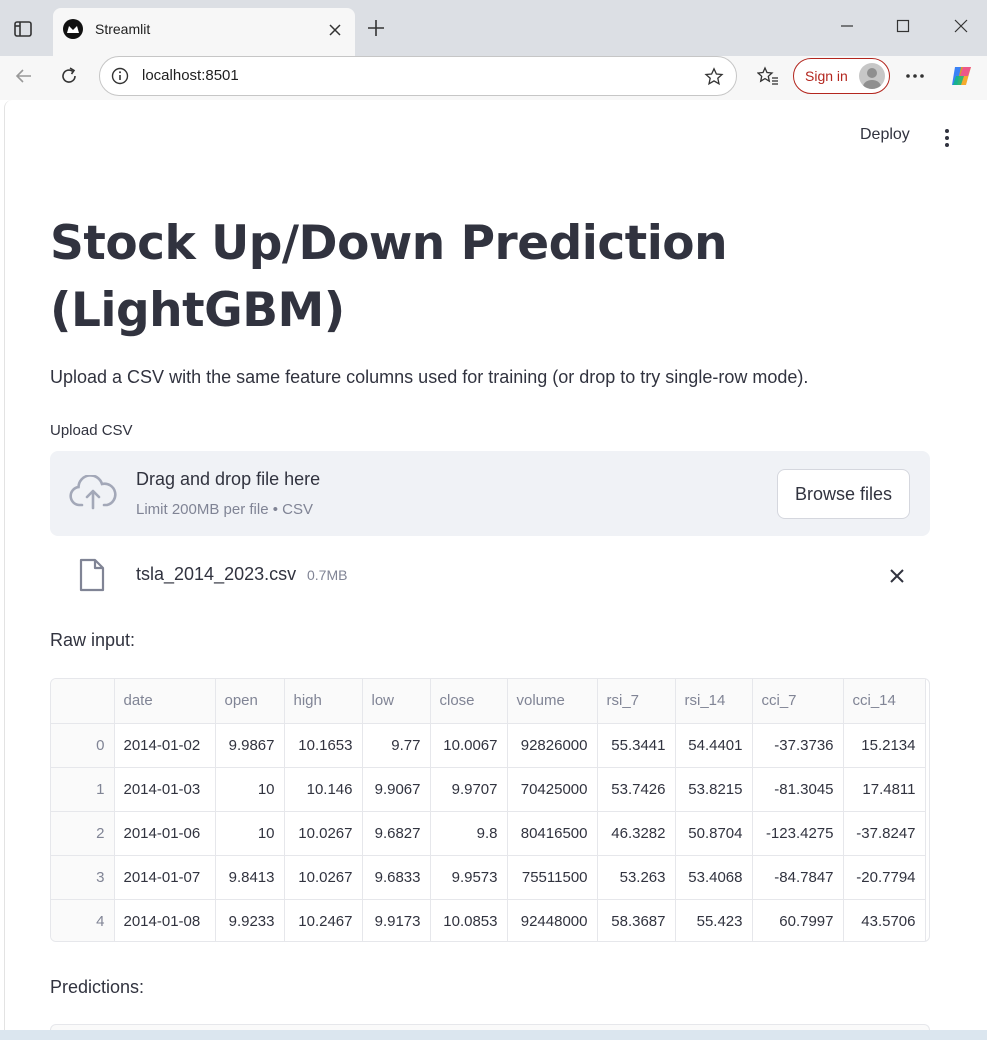 This screenshot has height=1040, width=987. I want to click on favorite-star-icon, so click(714, 77).